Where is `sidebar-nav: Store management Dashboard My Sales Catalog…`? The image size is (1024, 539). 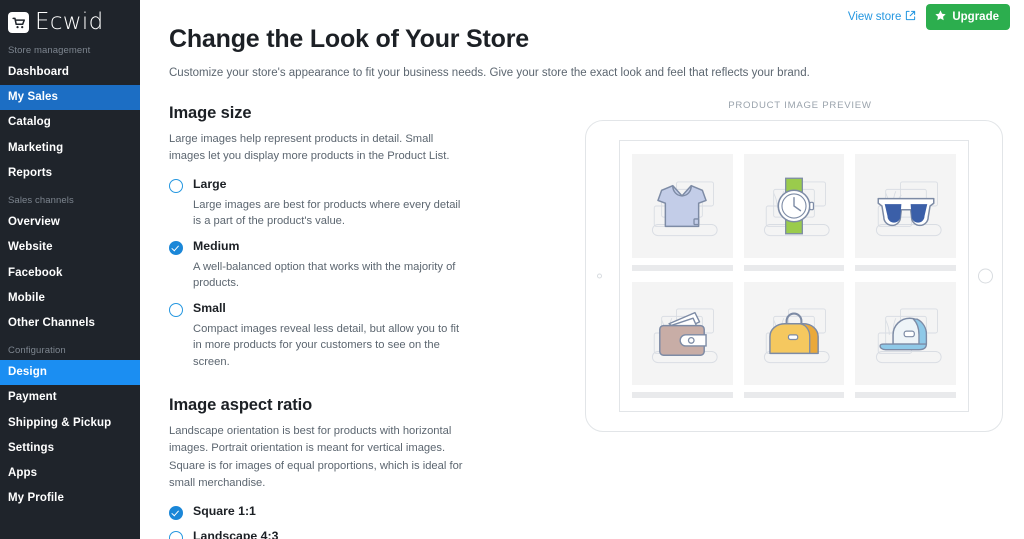
sidebar-nav: Store management Dashboard My Sales Catalog… is located at coordinates (70, 274).